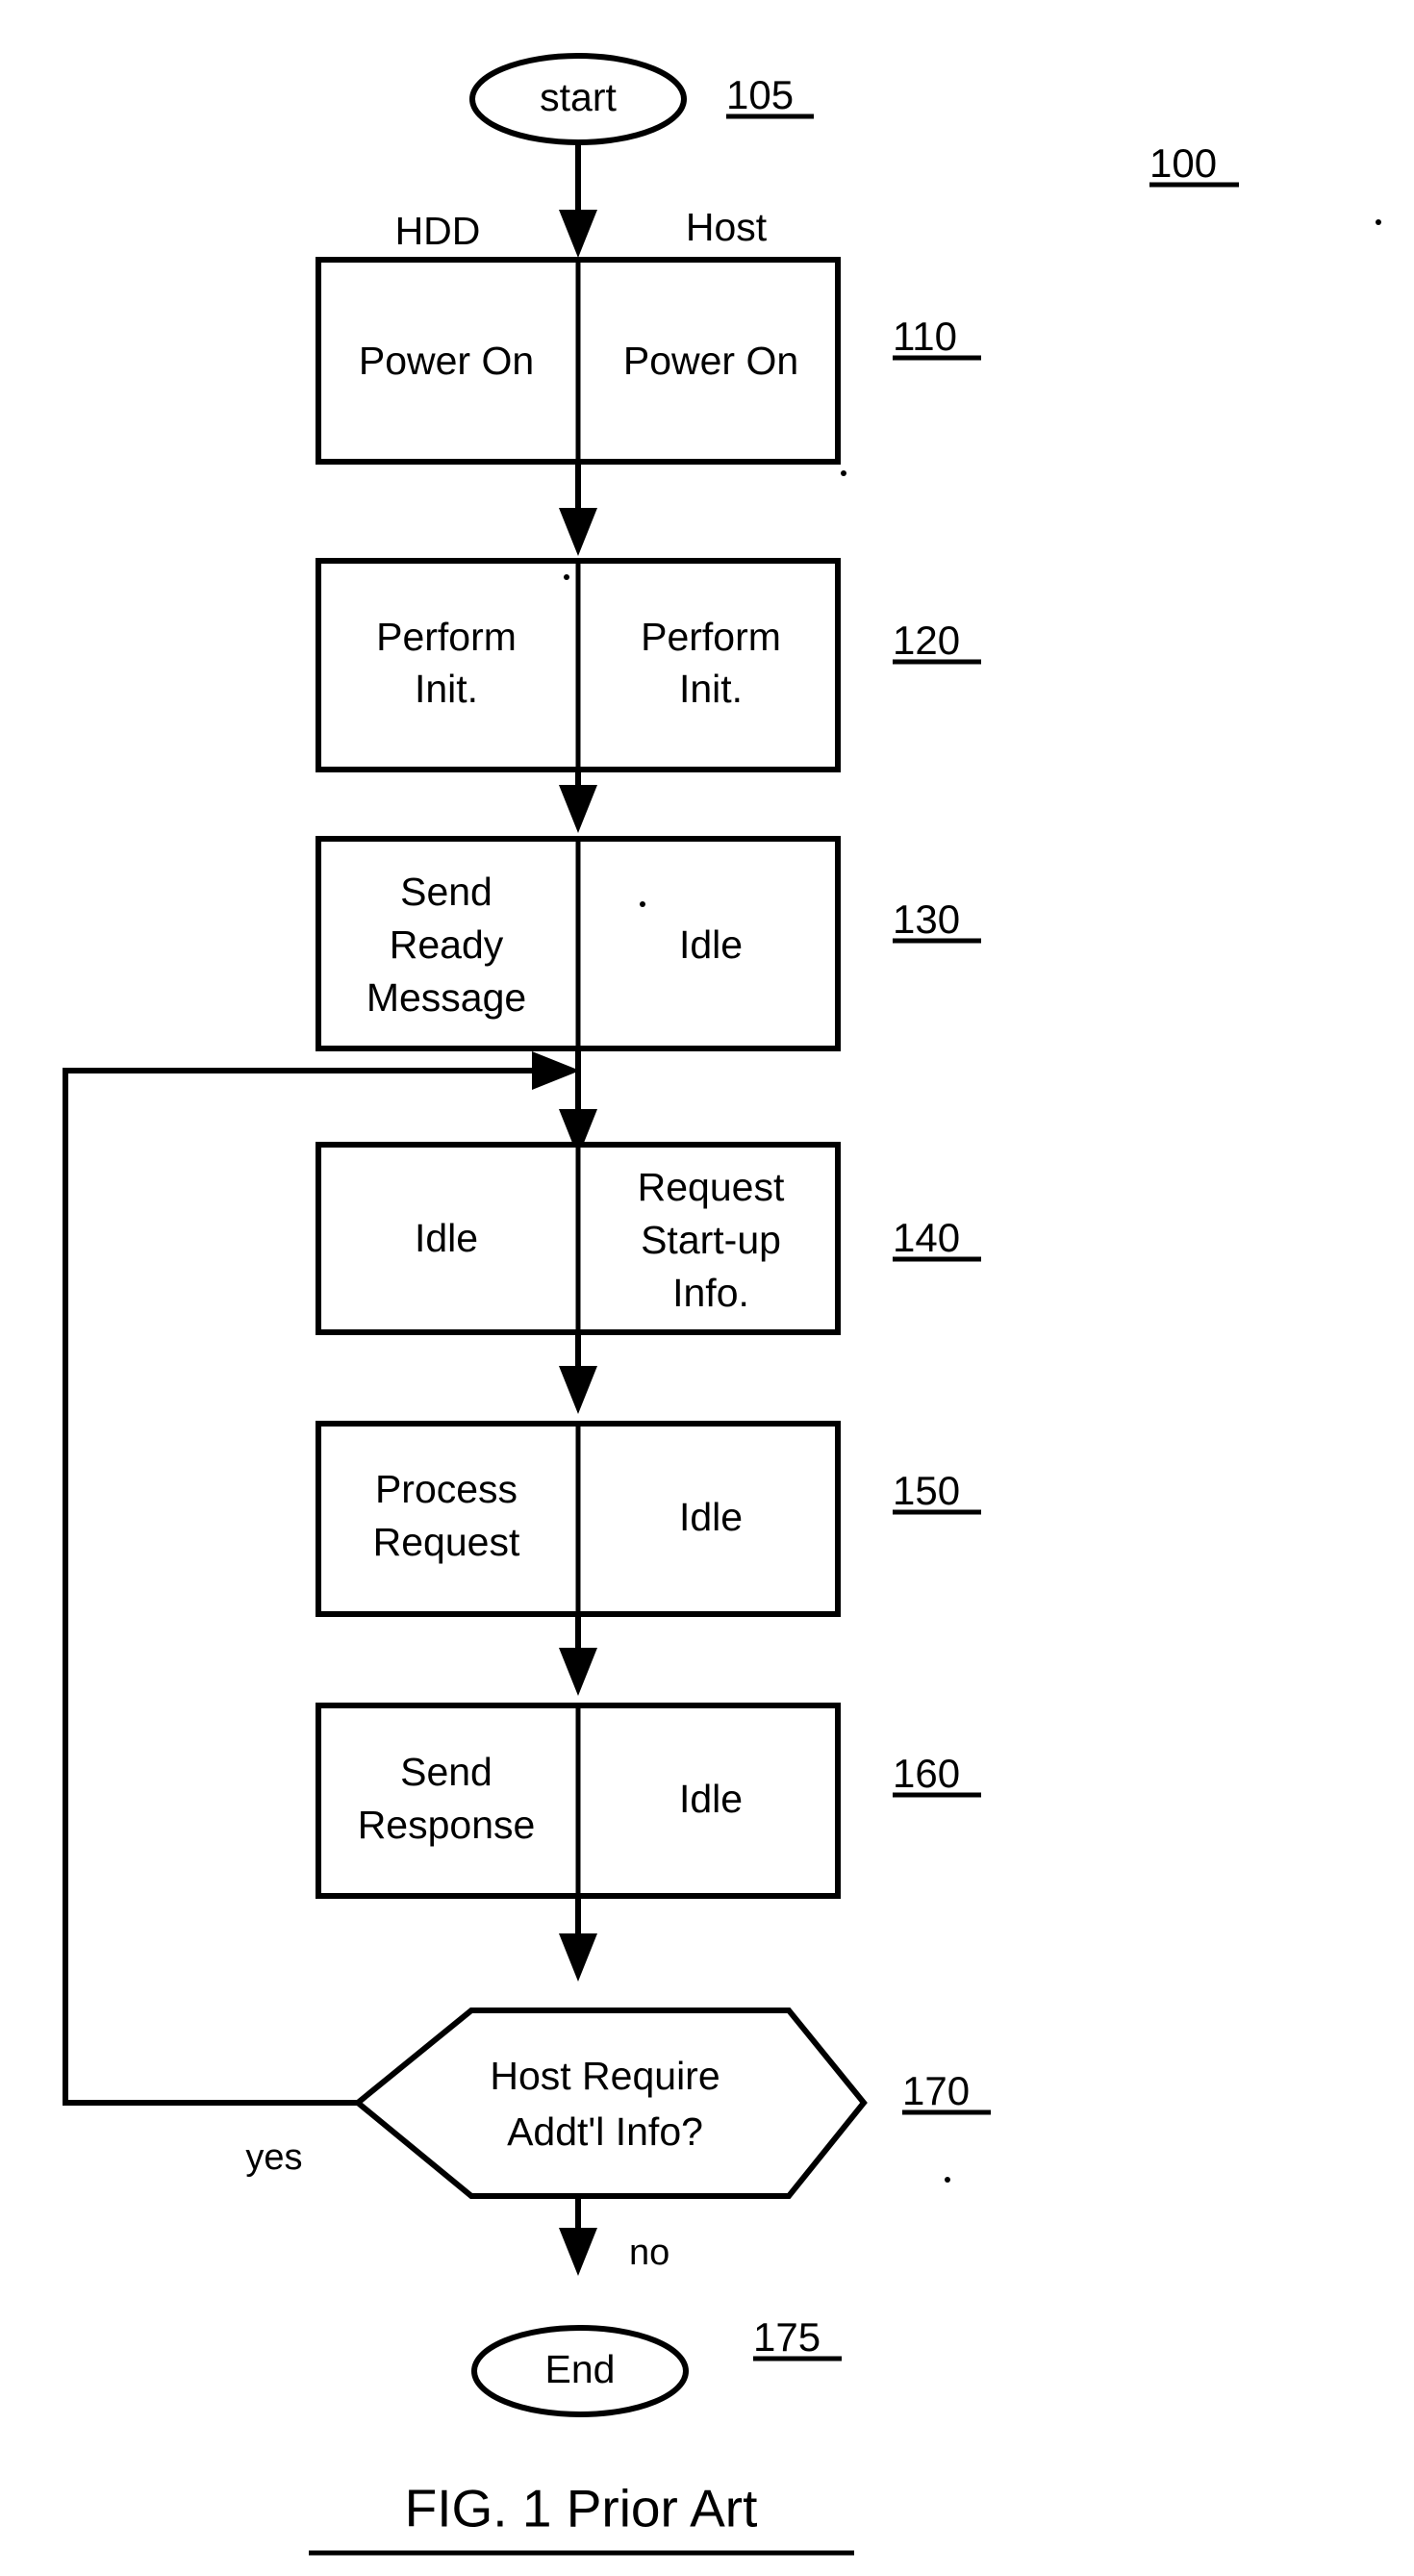 This screenshot has width=1414, height=2576. What do you see at coordinates (447, 945) in the screenshot?
I see `step-130-left-line-1: Ready` at bounding box center [447, 945].